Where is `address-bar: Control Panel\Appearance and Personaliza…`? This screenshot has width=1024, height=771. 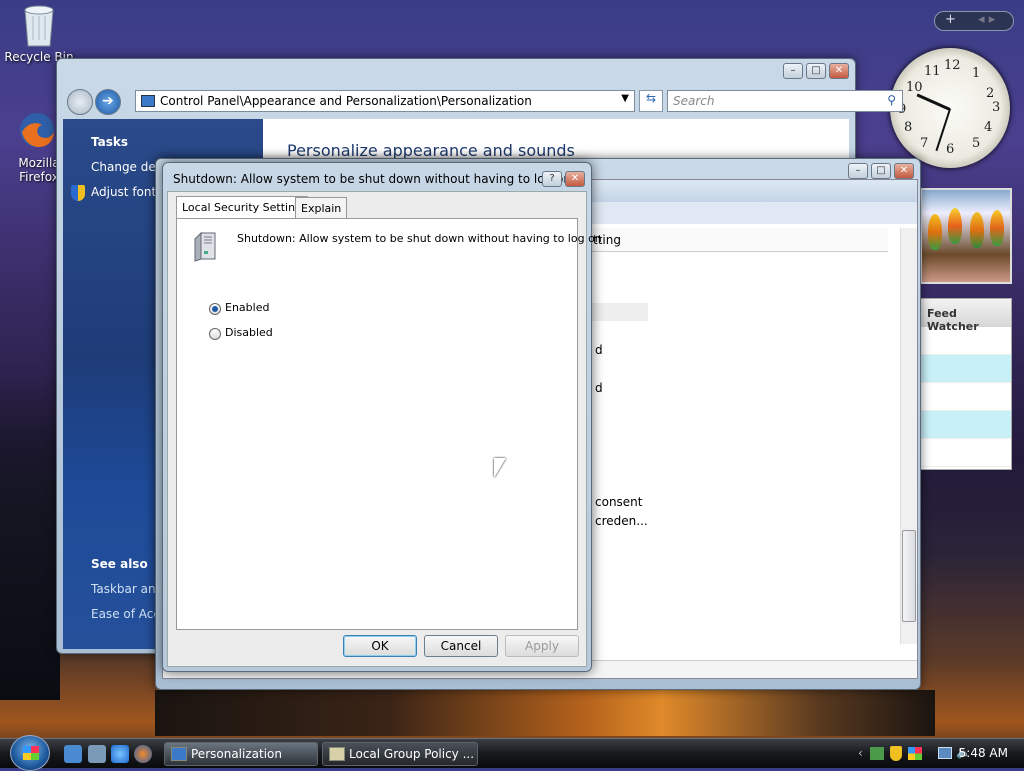
address-bar: Control Panel\Appearance and Personaliza… is located at coordinates (385, 101).